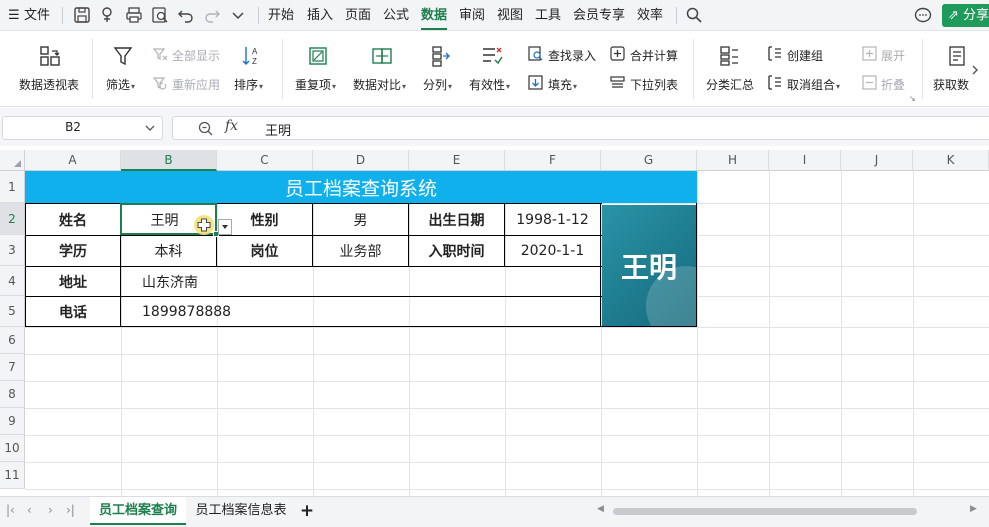 This screenshot has width=989, height=527. I want to click on prev-sheet-icon: ‹, so click(29, 510).